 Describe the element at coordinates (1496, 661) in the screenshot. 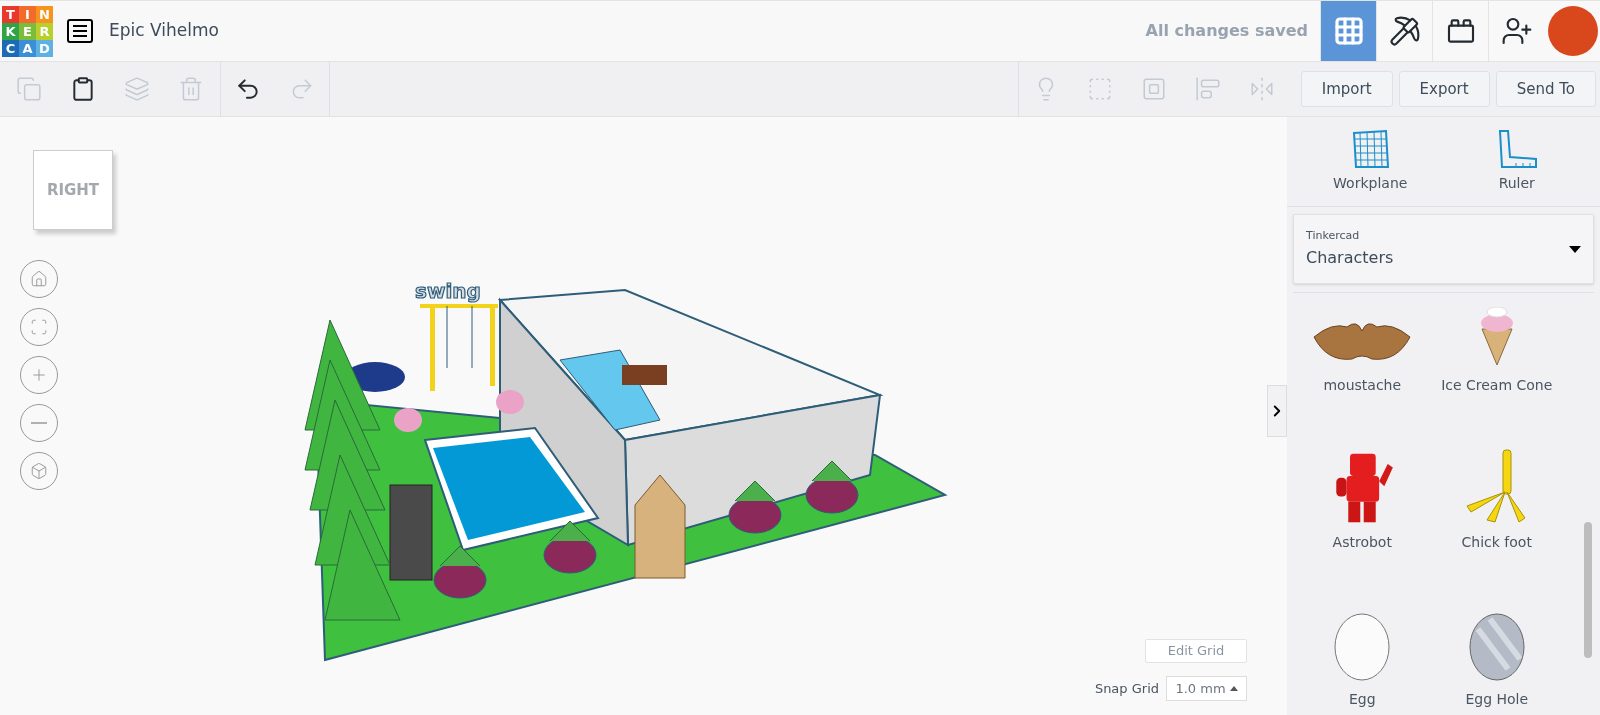

I see `shape-library-item: Egg Hole` at that location.